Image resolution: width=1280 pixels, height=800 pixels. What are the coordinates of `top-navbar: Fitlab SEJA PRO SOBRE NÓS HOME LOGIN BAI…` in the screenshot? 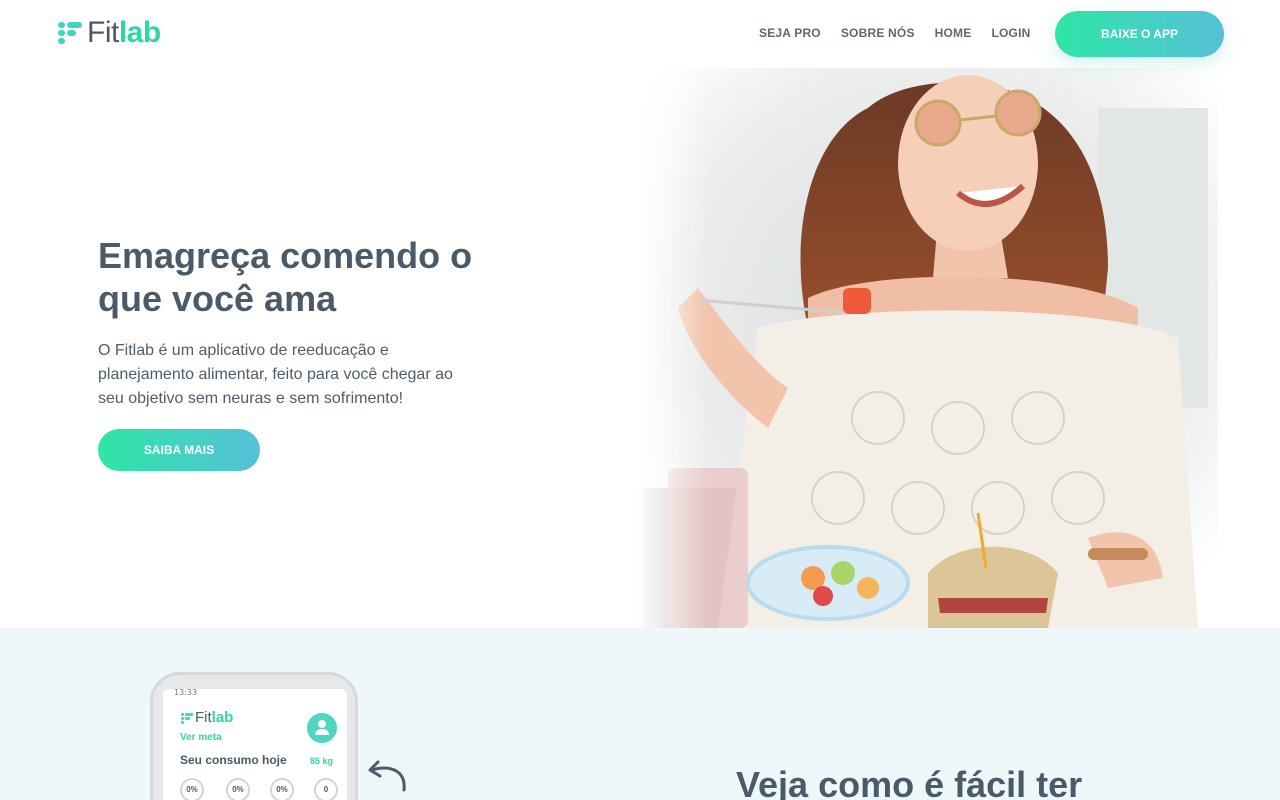 It's located at (640, 34).